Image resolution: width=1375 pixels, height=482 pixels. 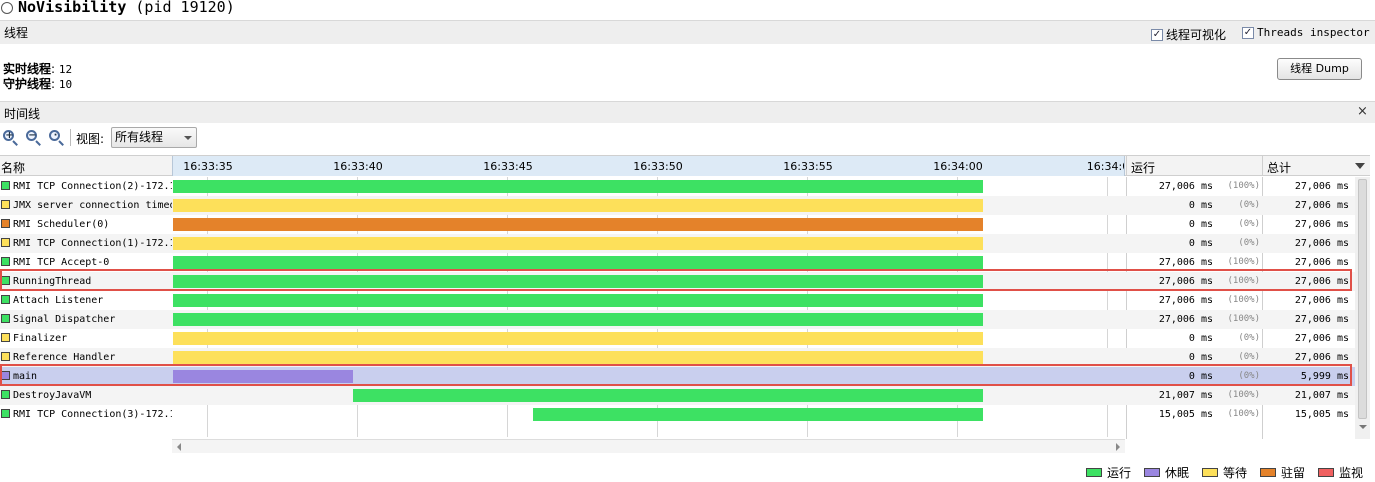 I want to click on view-select: 所有线程, so click(x=154, y=137).